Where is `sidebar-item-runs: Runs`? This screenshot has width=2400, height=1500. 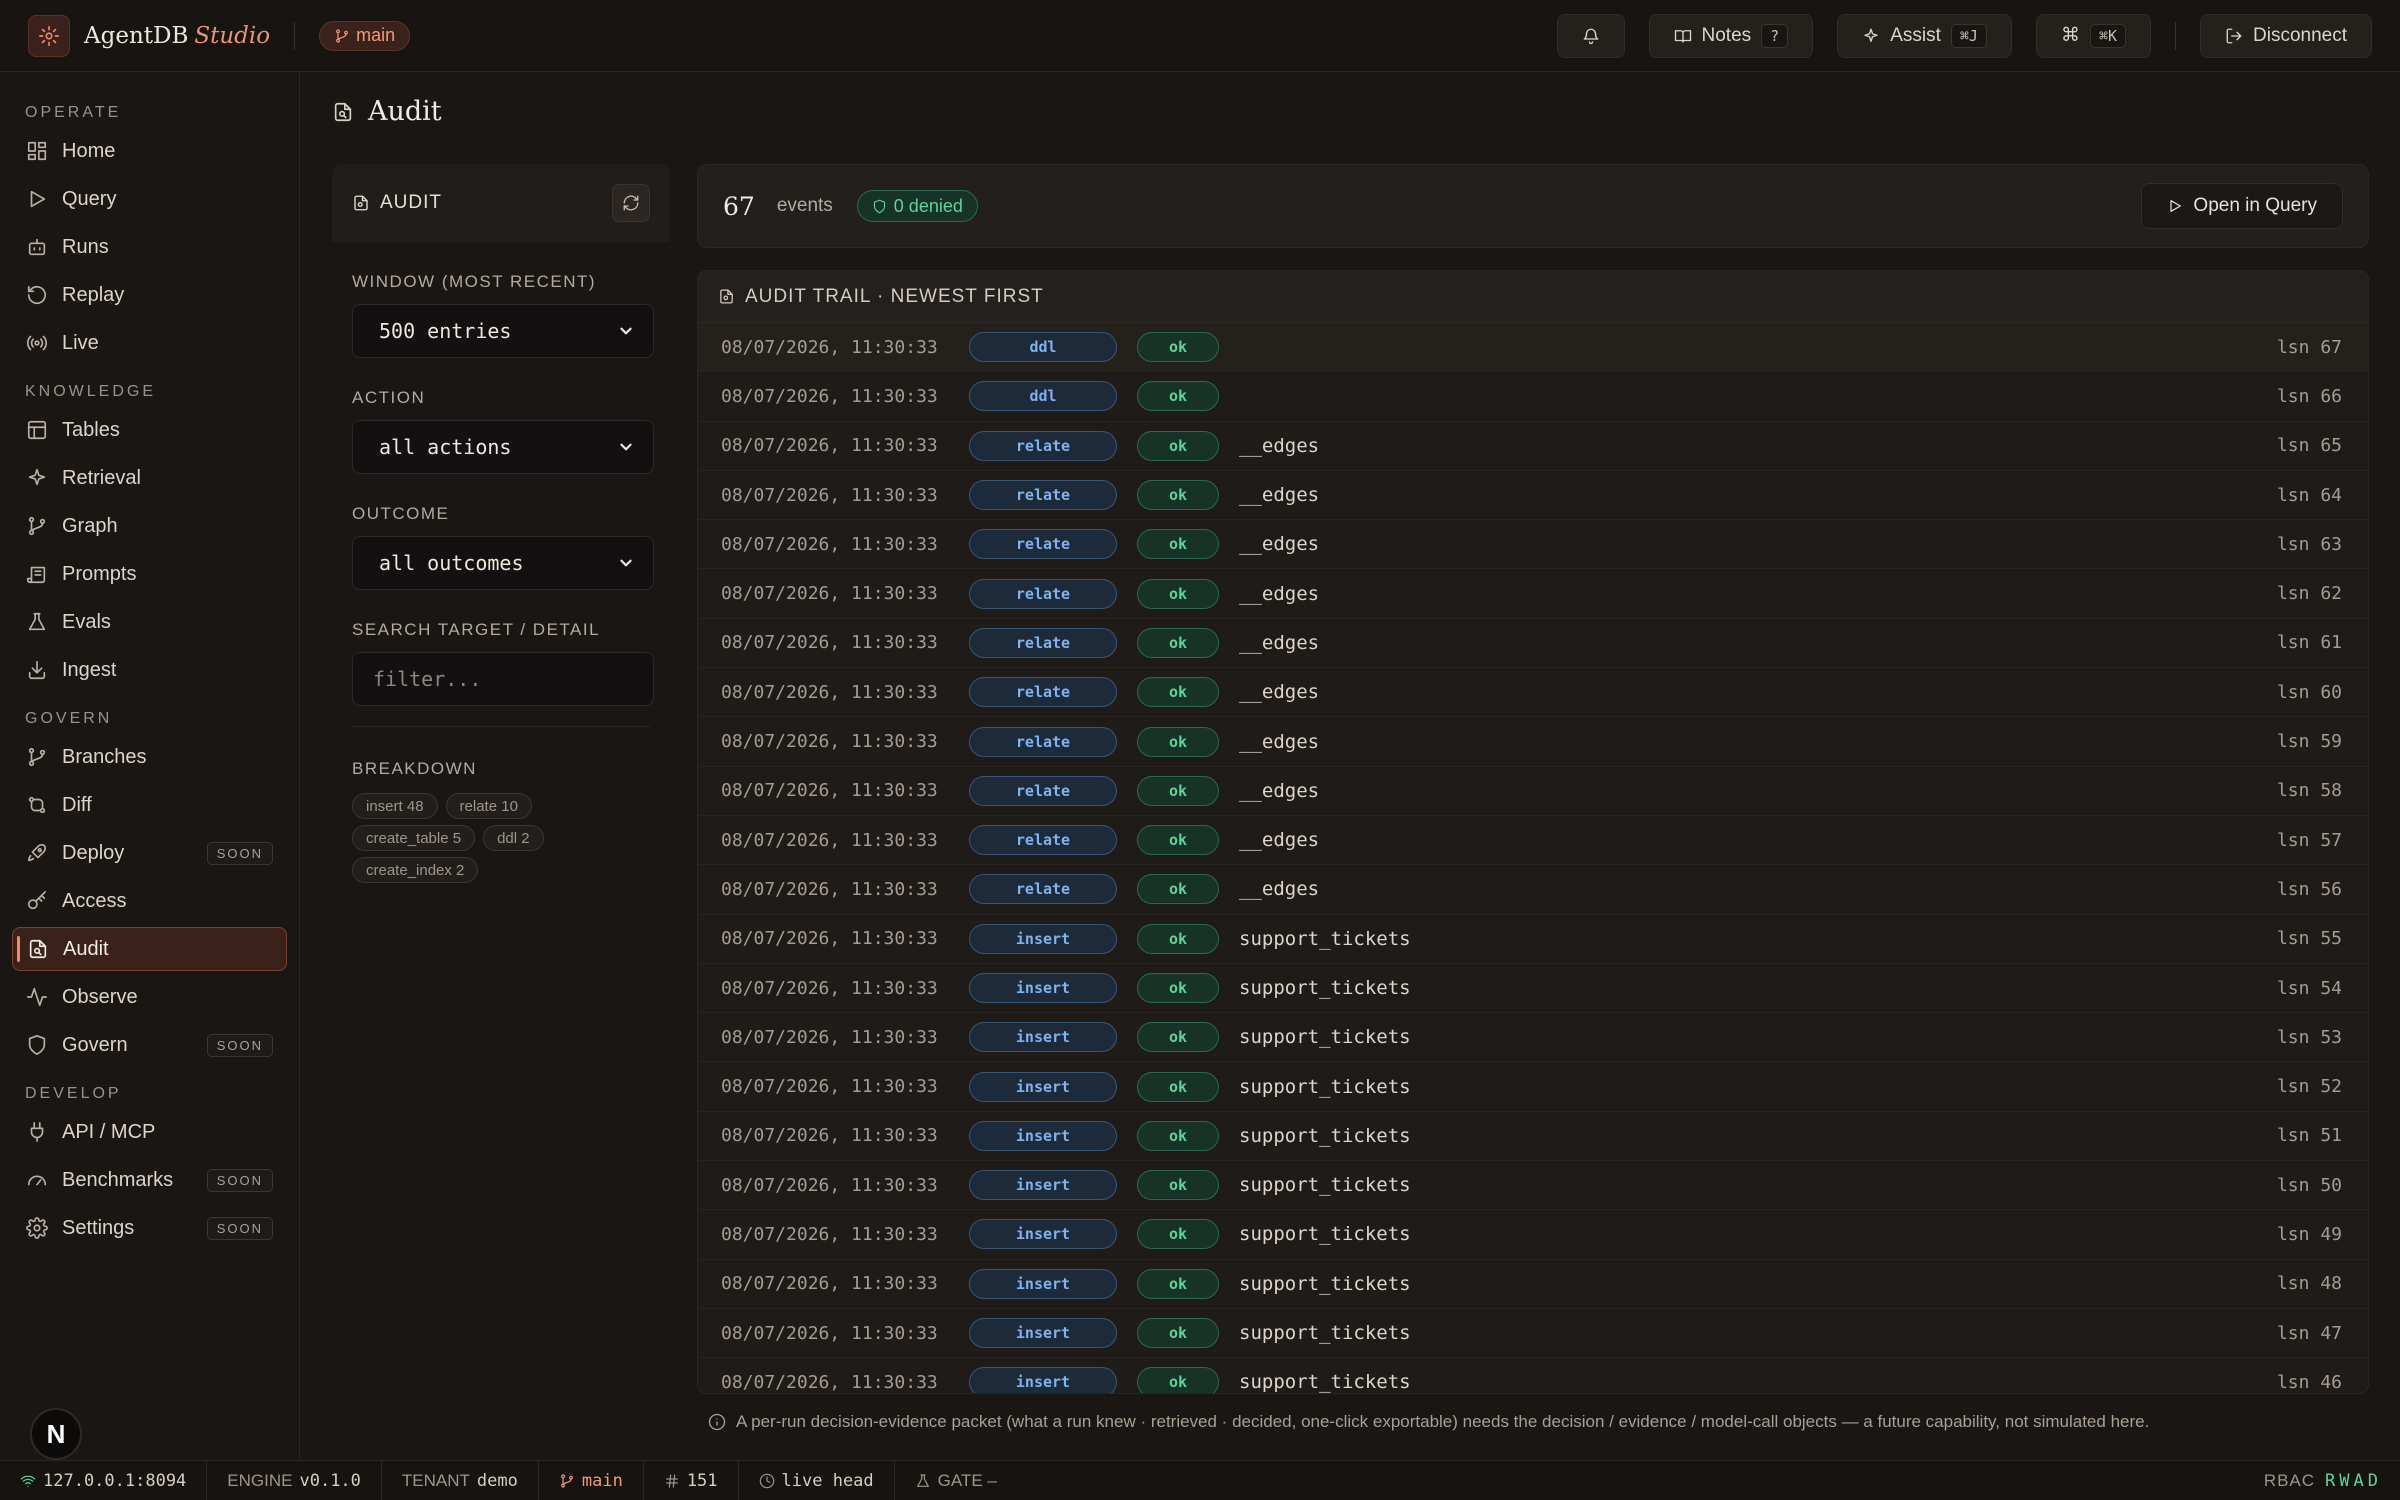 sidebar-item-runs: Runs is located at coordinates (149, 247).